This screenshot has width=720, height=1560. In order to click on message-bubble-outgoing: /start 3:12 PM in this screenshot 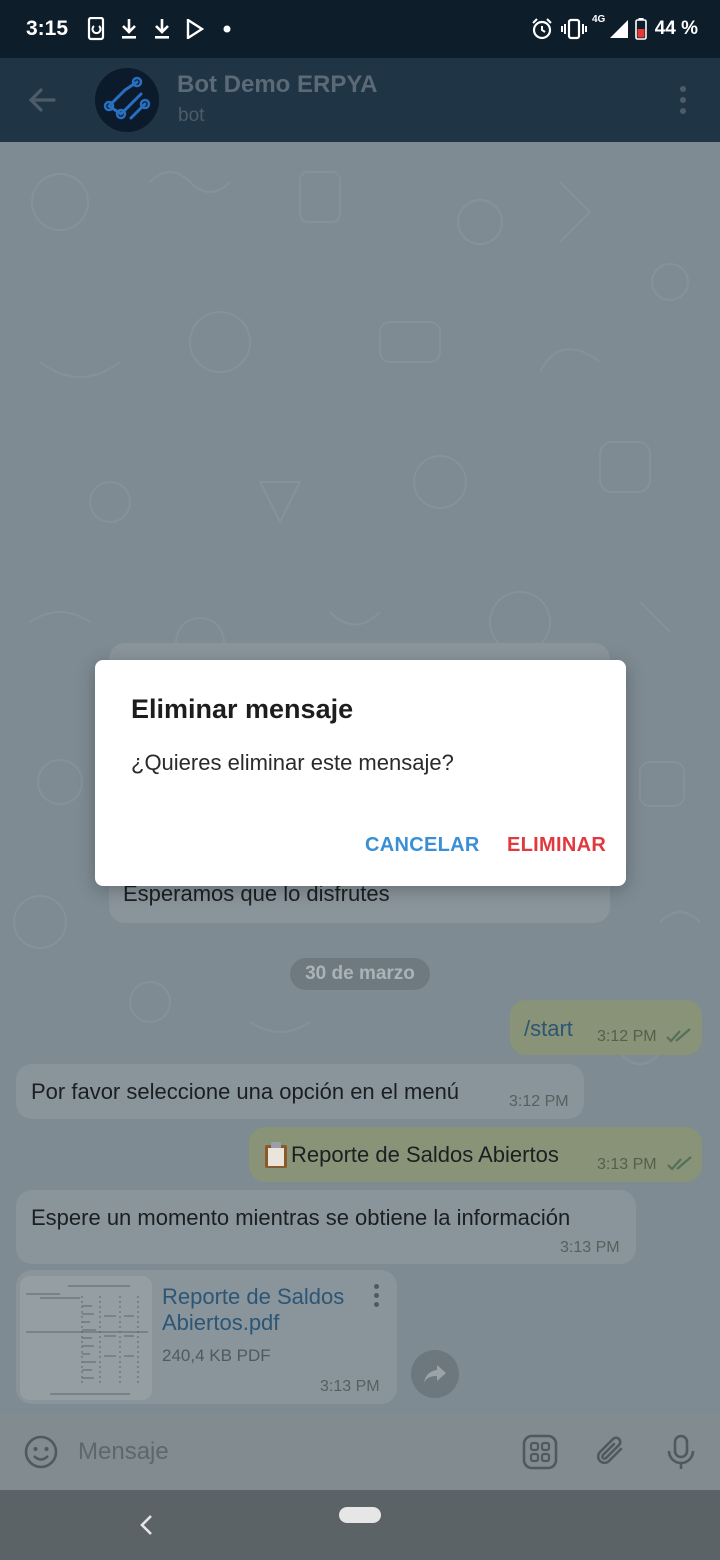, I will do `click(606, 1027)`.